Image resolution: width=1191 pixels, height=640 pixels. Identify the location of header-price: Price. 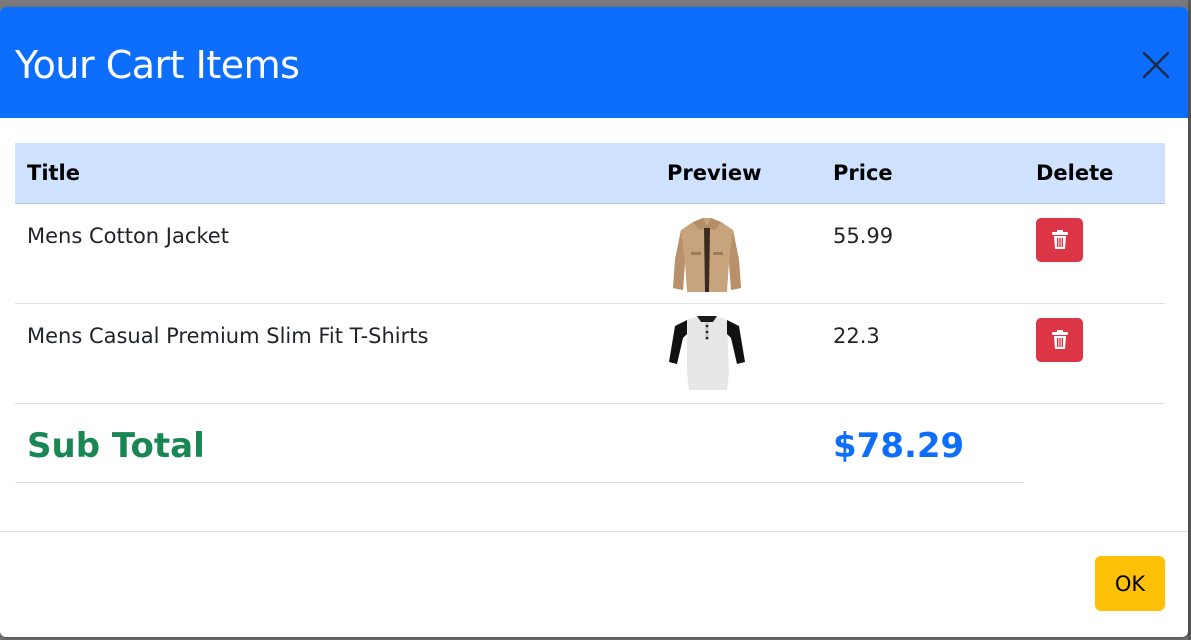
(922, 173).